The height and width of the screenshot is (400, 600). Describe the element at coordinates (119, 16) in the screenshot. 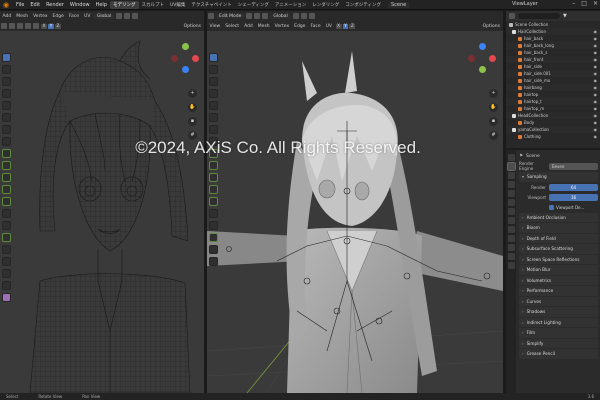

I see `pivot-icon` at that location.